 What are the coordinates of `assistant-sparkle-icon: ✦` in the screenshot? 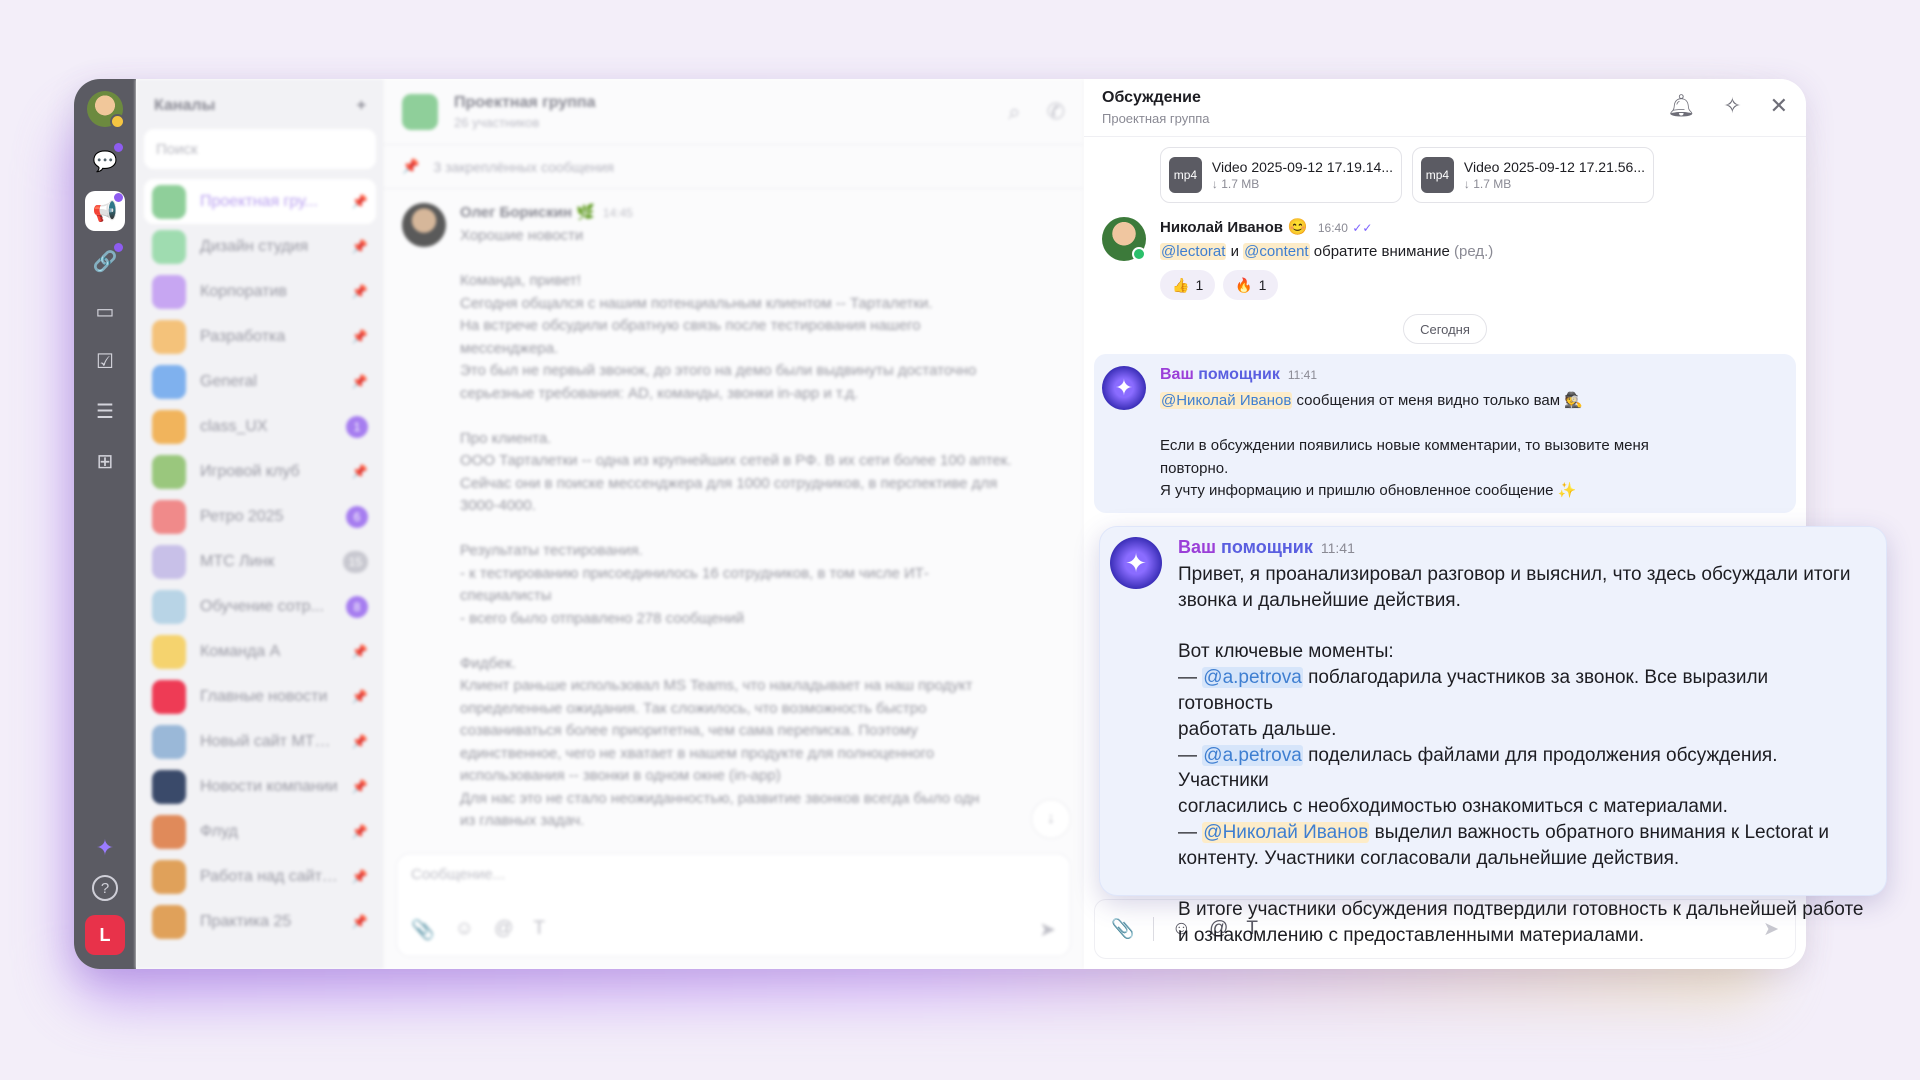 It's located at (105, 848).